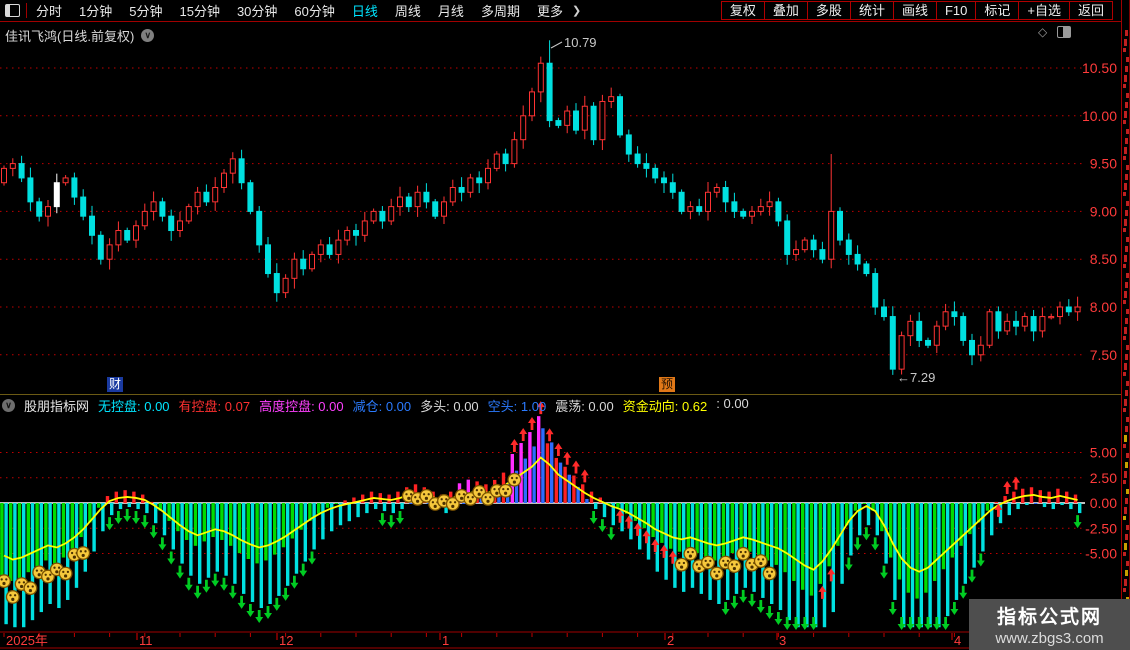 Image resolution: width=1130 pixels, height=650 pixels. What do you see at coordinates (500, 10) in the screenshot?
I see `period-tab-多周期: 多周期` at bounding box center [500, 10].